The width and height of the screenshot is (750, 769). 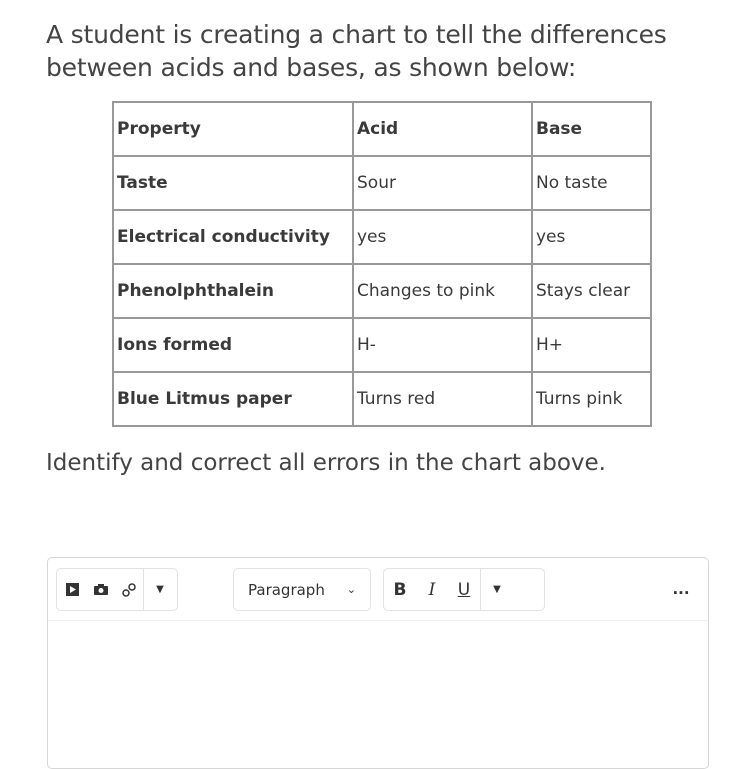 I want to click on cell: Ions formed, so click(x=233, y=345).